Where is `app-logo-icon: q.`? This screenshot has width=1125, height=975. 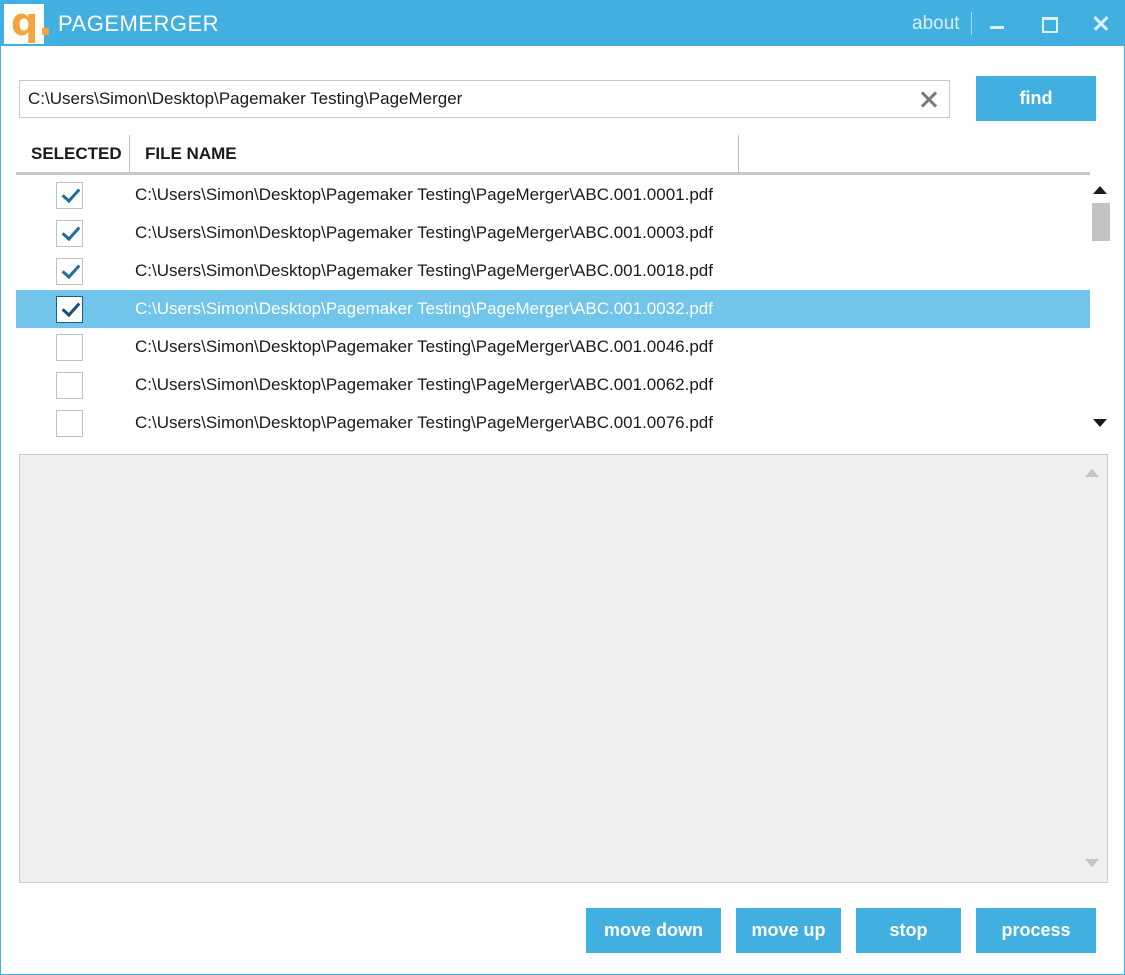 app-logo-icon: q. is located at coordinates (28, 22).